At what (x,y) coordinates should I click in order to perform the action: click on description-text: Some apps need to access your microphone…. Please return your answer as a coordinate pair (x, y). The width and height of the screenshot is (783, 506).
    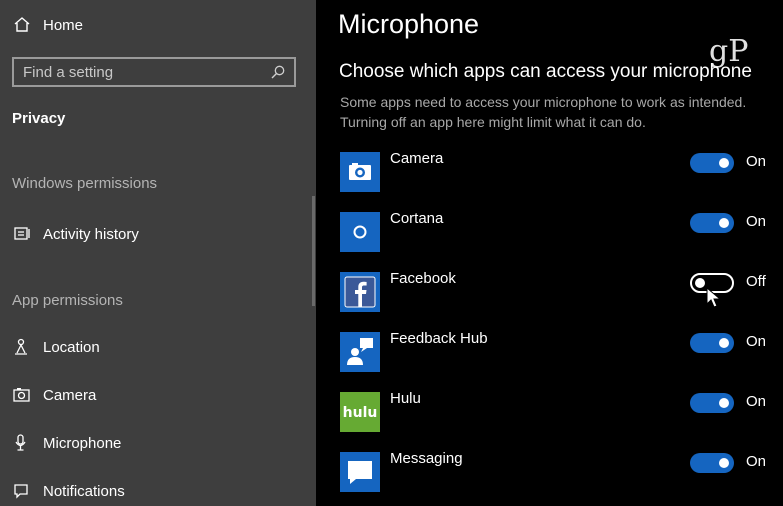
    Looking at the image, I should click on (543, 112).